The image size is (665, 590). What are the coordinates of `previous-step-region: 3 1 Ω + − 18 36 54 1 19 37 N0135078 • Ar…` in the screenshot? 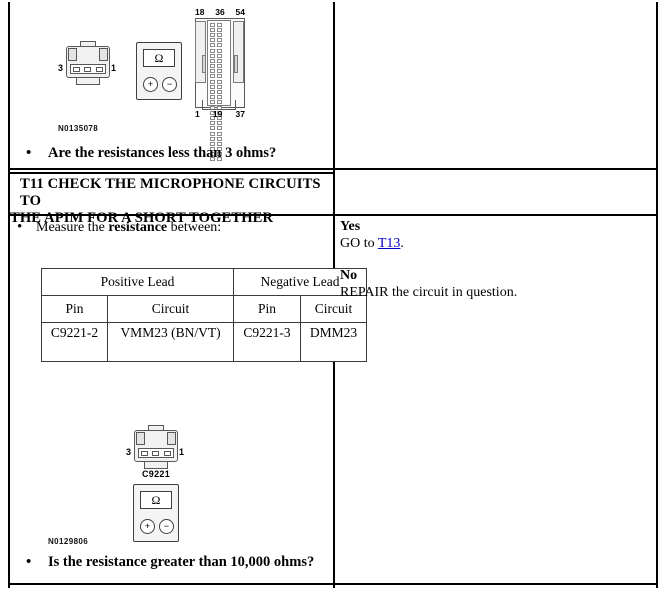 It's located at (170, 85).